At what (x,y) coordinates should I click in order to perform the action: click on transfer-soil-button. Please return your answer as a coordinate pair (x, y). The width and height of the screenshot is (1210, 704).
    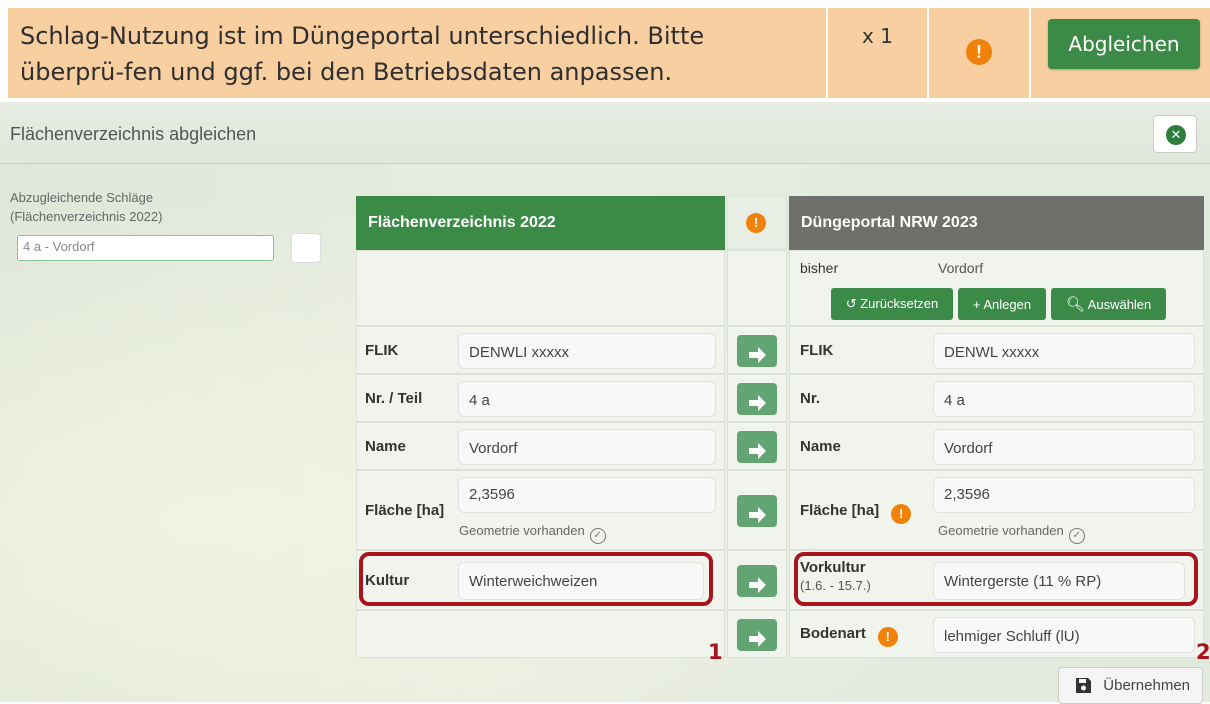
    Looking at the image, I should click on (757, 635).